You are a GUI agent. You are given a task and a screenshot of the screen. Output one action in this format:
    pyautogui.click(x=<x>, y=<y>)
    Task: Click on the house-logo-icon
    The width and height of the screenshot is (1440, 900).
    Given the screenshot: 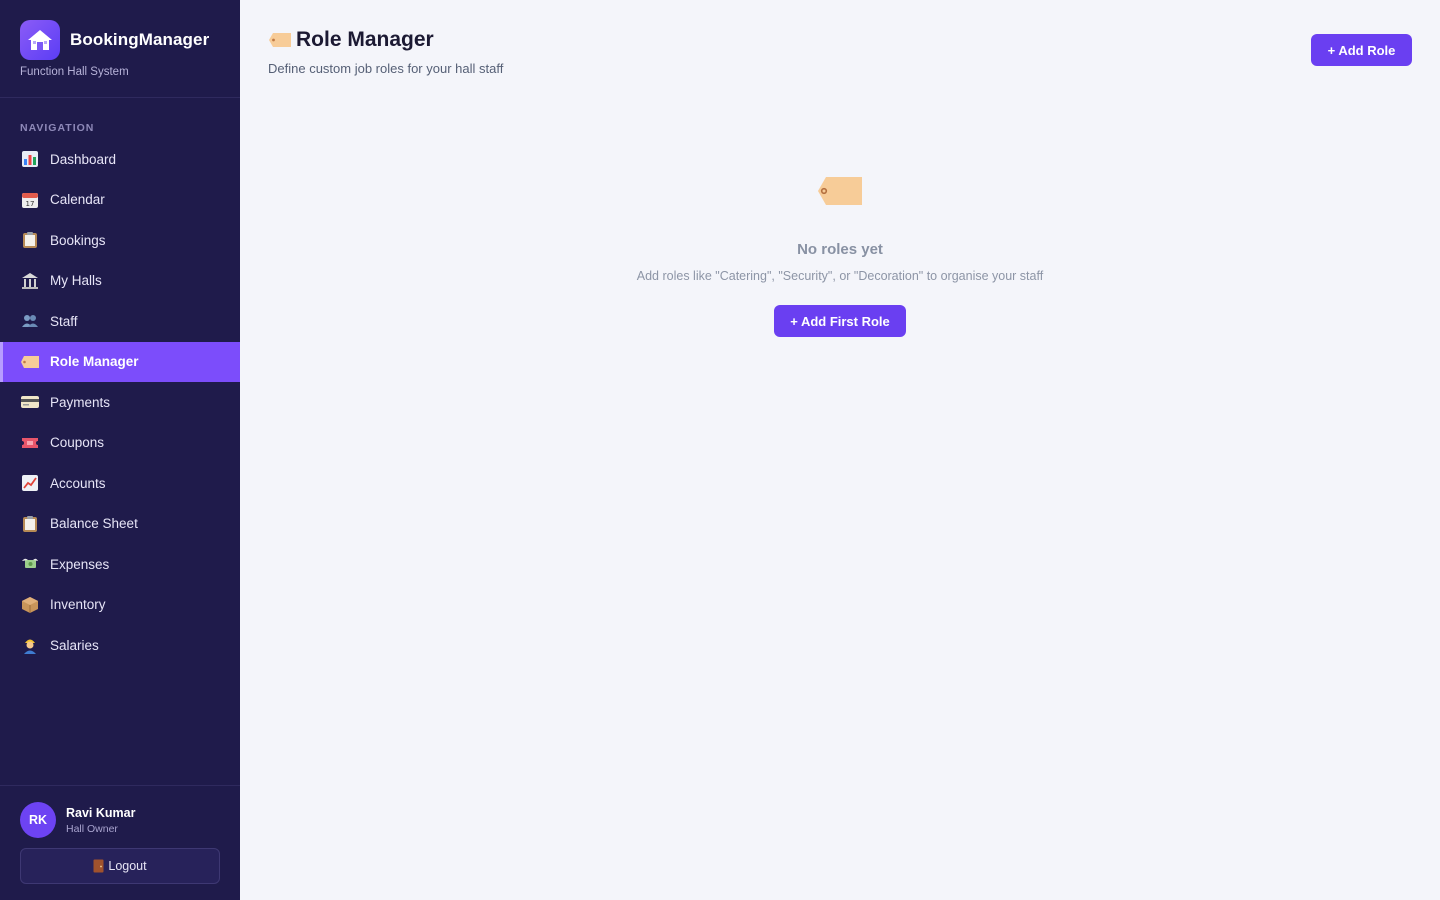 What is the action you would take?
    pyautogui.click(x=40, y=40)
    